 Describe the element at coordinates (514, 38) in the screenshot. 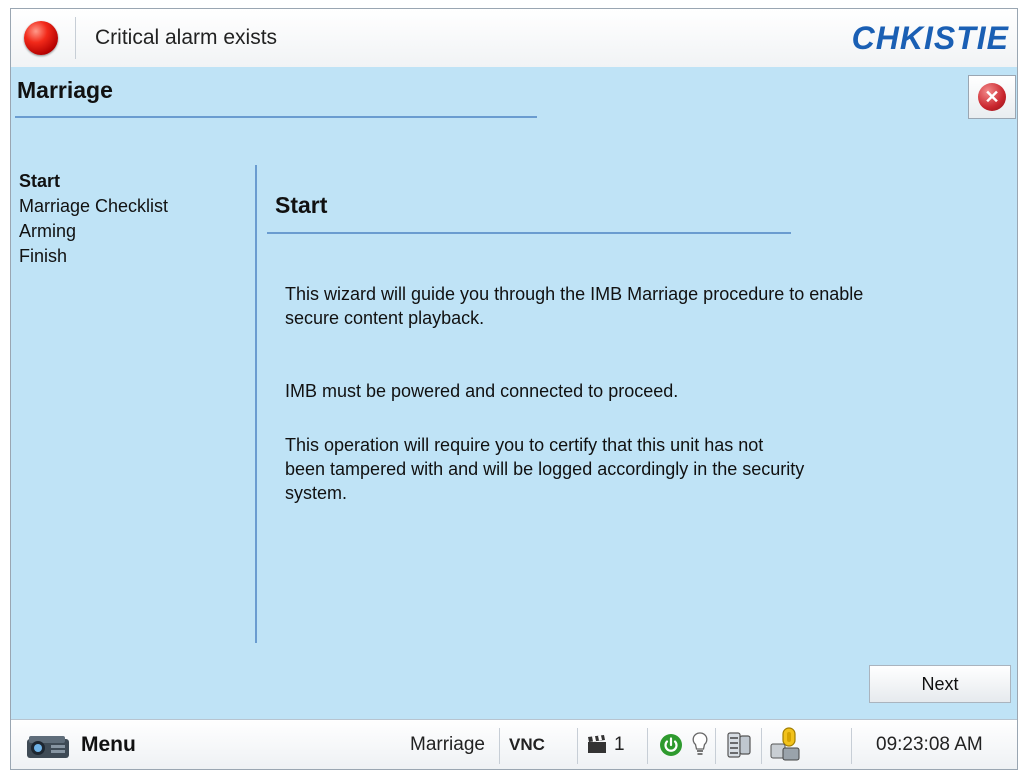

I see `alarm-bar: Critical alarm exists CHKISTIE` at that location.